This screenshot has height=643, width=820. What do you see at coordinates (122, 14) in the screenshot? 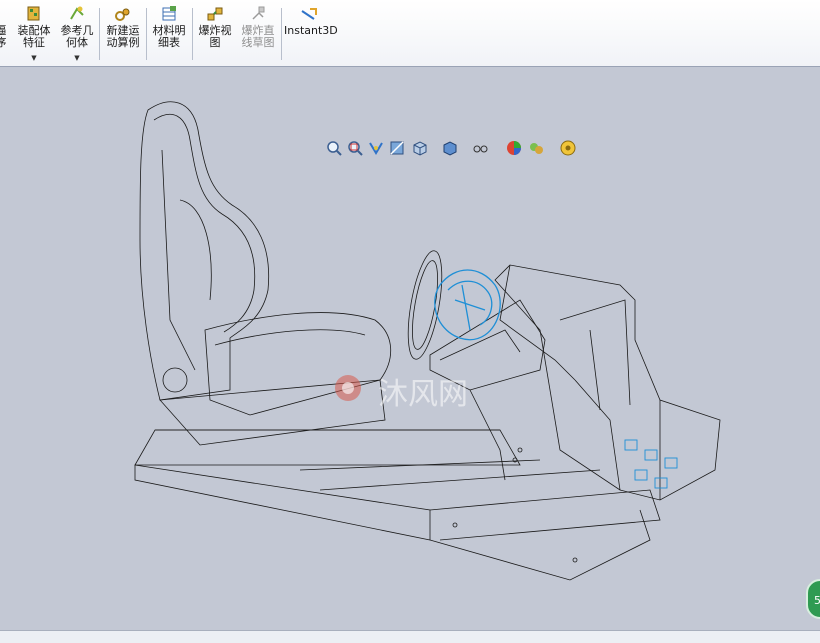
I see `motion-study-icon` at bounding box center [122, 14].